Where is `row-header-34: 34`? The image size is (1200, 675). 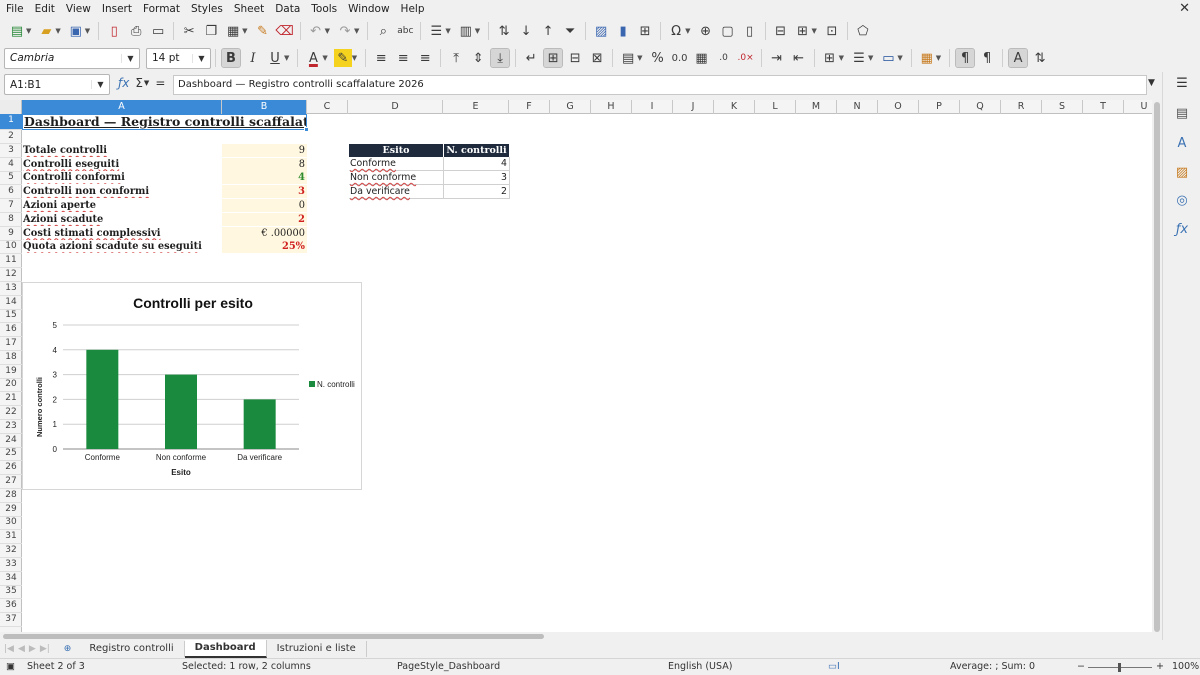
row-header-34: 34 is located at coordinates (11, 579).